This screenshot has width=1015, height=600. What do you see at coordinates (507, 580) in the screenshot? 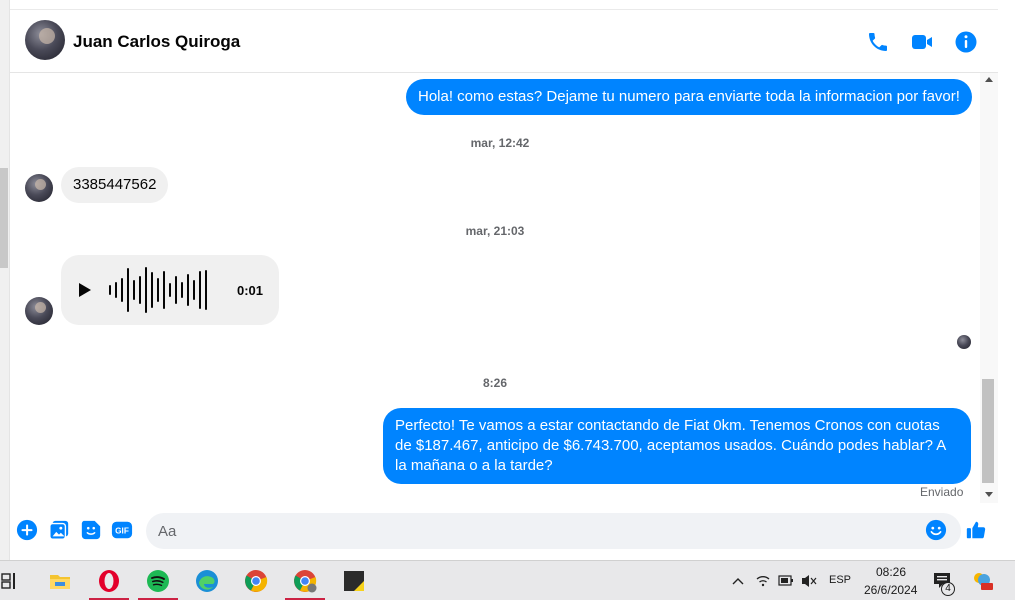
I see `windows-taskbar: ESP 08:26 26/6/2024 4` at bounding box center [507, 580].